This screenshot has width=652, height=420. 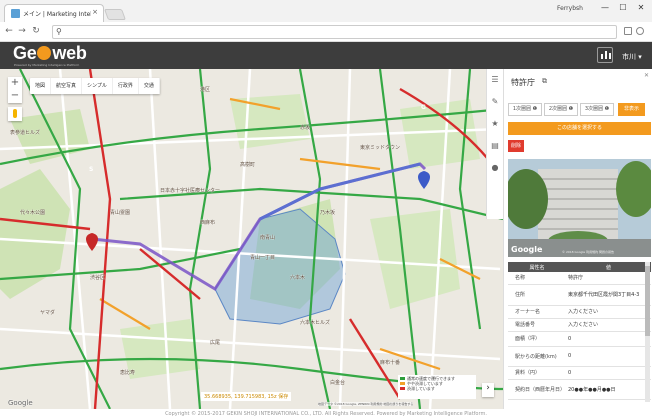 I want to click on map-type-selector: 地図 航空写真 シンプル 行政界 交通, so click(x=95, y=86).